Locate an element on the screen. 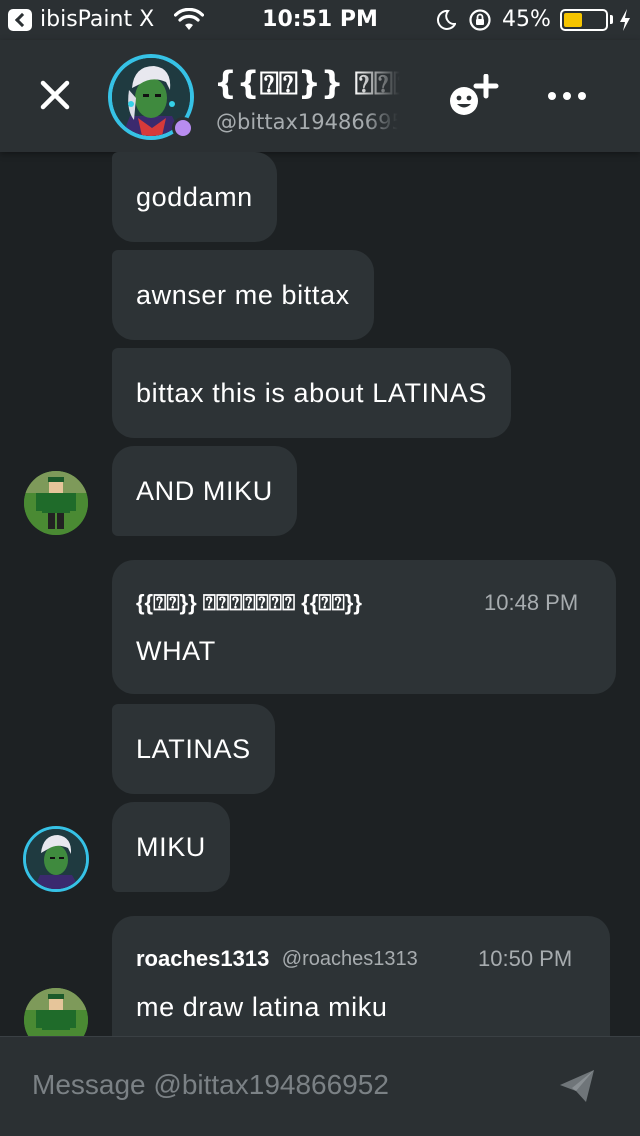  message-bubble: awnser me bittax is located at coordinates (243, 295).